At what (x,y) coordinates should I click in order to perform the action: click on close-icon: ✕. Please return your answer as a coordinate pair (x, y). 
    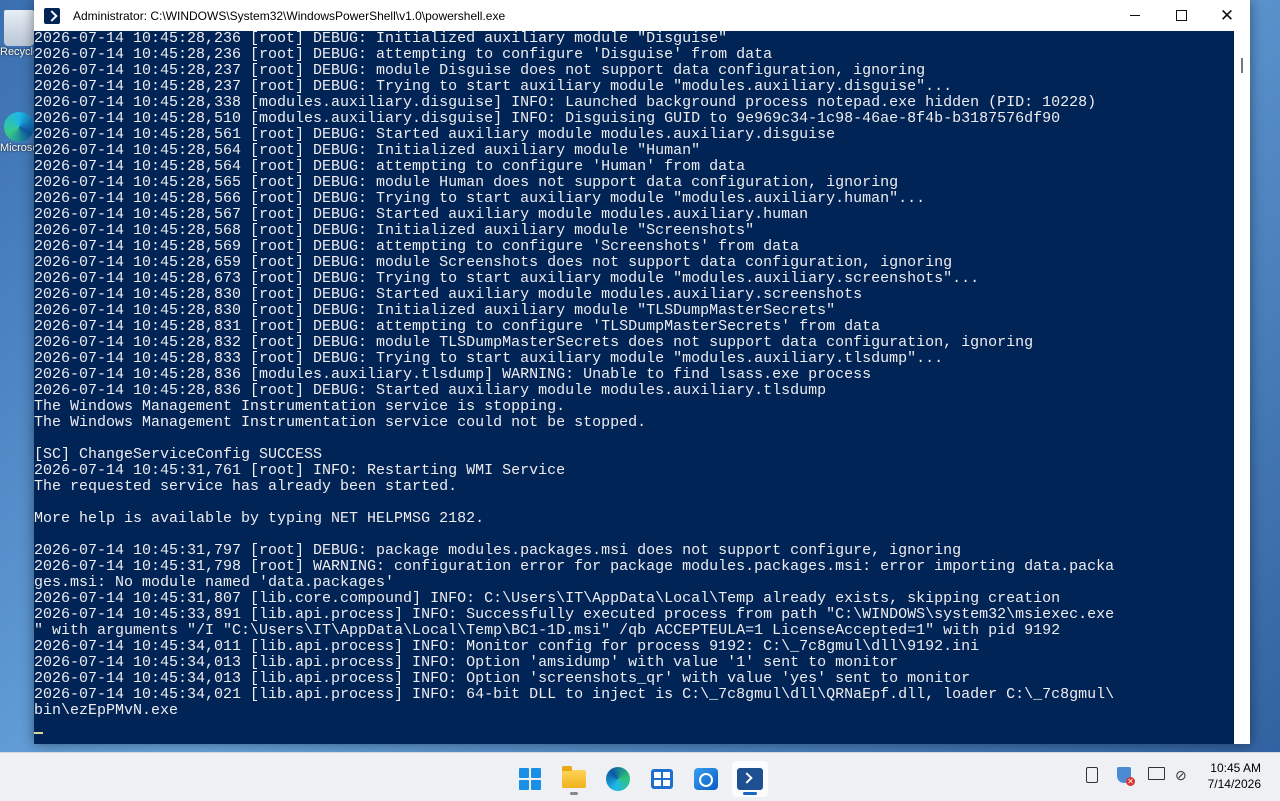
    Looking at the image, I should click on (1227, 15).